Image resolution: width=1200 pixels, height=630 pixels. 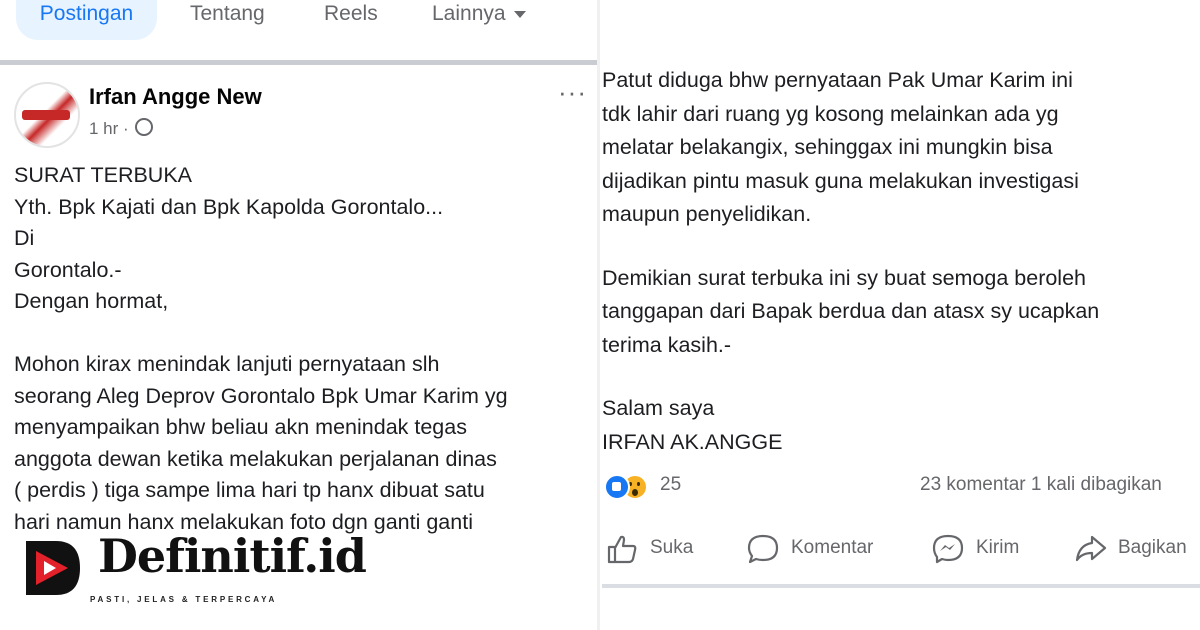 I want to click on tab-postingan: Postingan, so click(x=86, y=20).